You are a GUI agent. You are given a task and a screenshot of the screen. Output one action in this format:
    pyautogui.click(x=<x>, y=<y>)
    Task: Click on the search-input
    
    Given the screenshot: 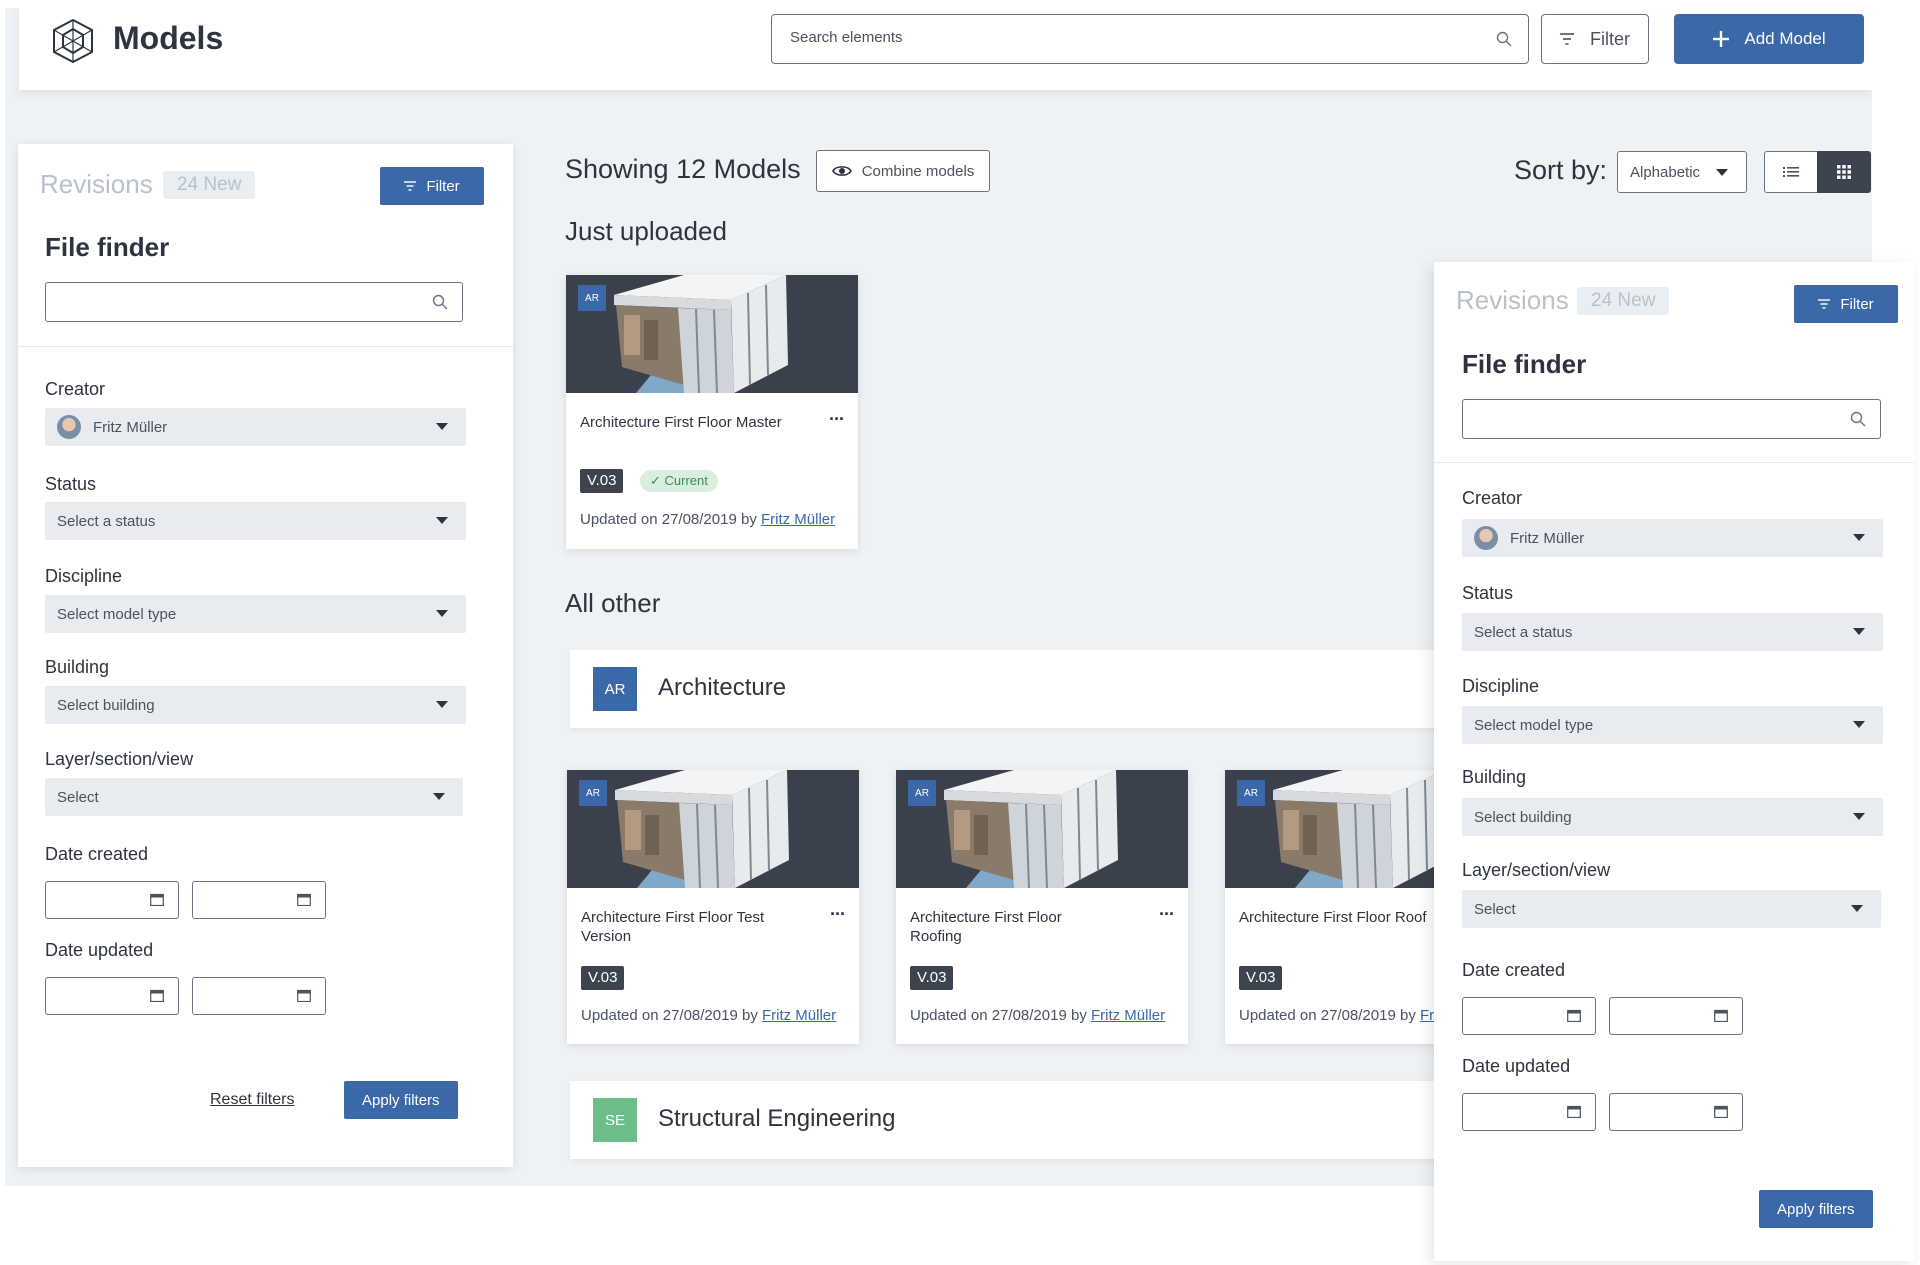 What is the action you would take?
    pyautogui.click(x=1130, y=37)
    